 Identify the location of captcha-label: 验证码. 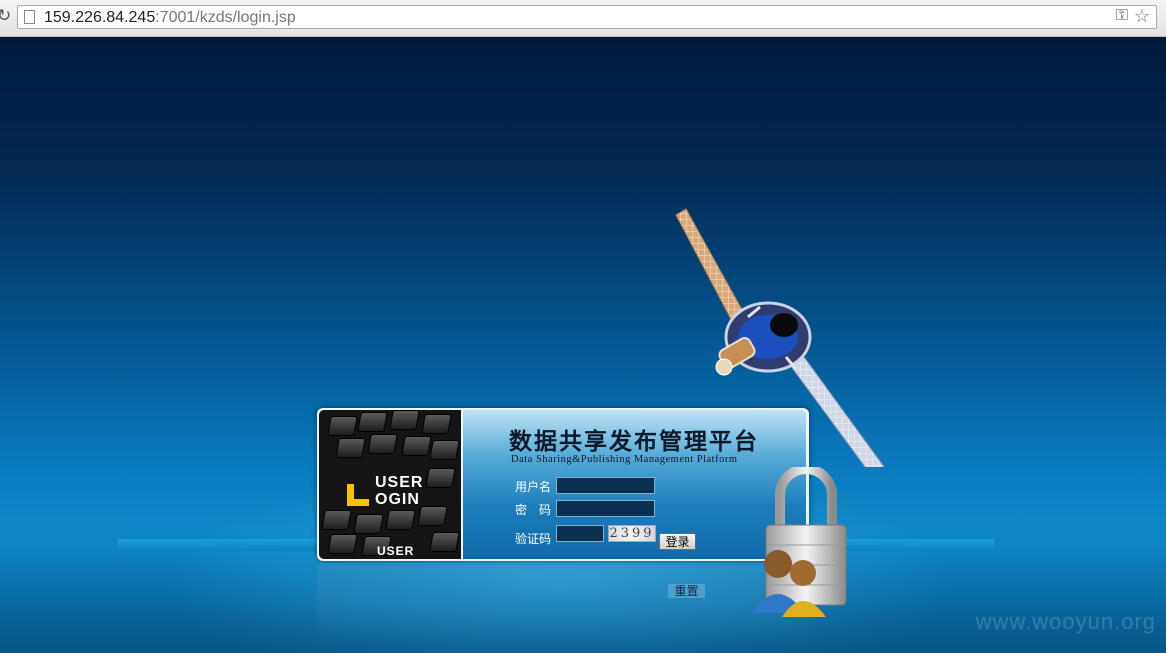
(533, 539).